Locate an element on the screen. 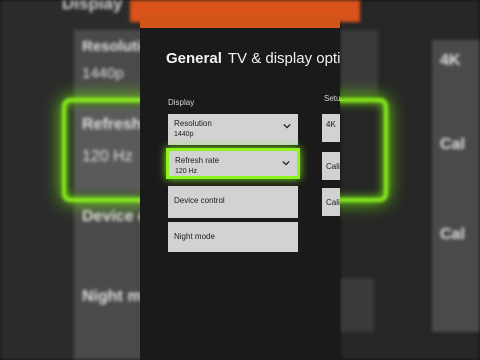 Image resolution: width=480 pixels, height=360 pixels. breadcrumb: General is located at coordinates (194, 58).